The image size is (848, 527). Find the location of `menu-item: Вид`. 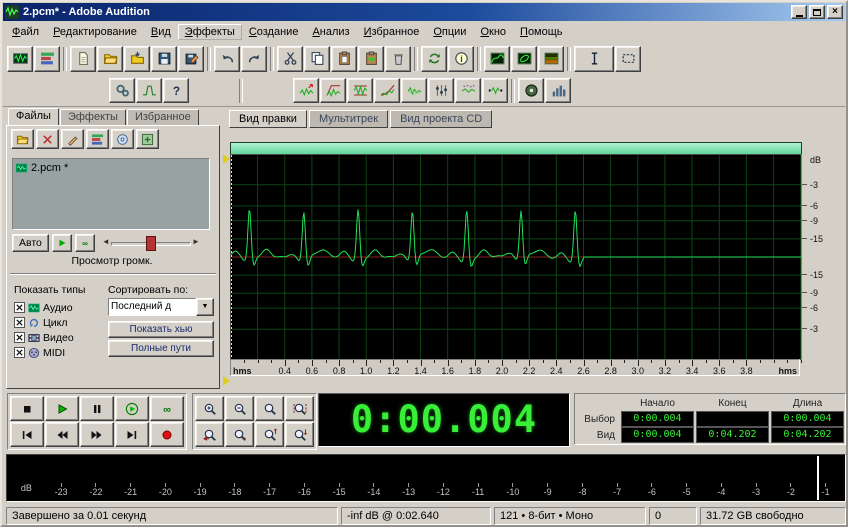

menu-item: Вид is located at coordinates (161, 32).